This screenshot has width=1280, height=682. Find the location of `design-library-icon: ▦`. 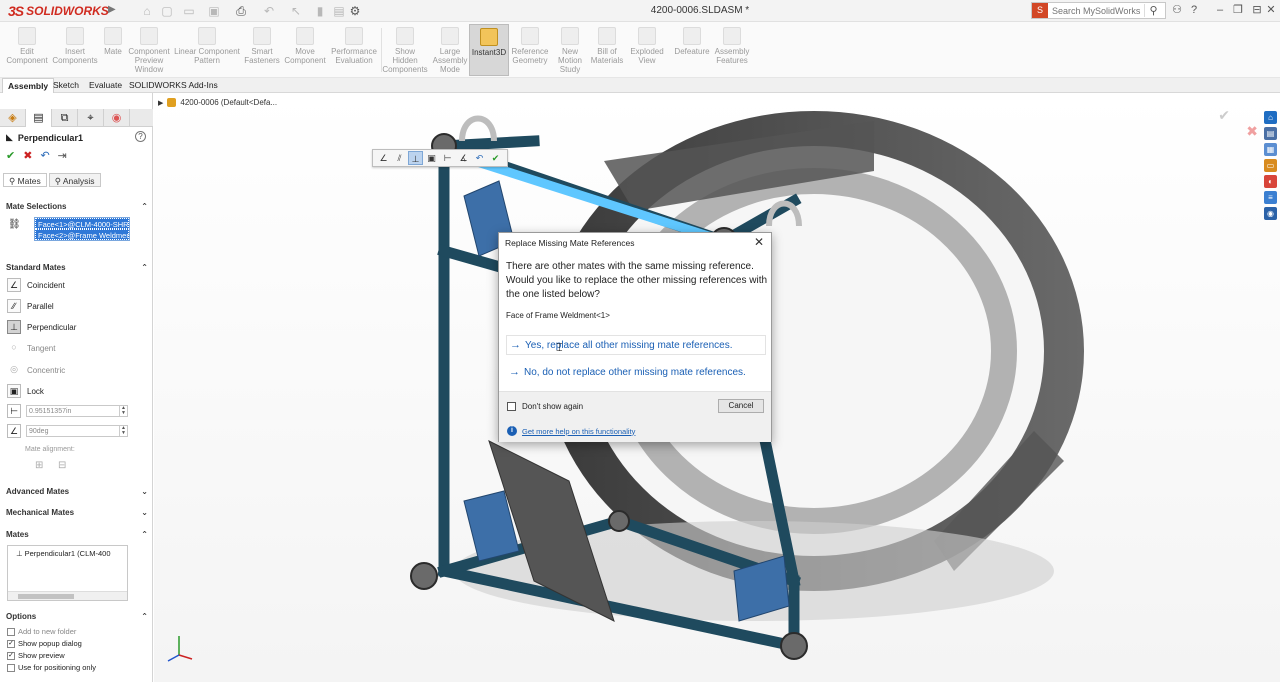

design-library-icon: ▦ is located at coordinates (1270, 149).